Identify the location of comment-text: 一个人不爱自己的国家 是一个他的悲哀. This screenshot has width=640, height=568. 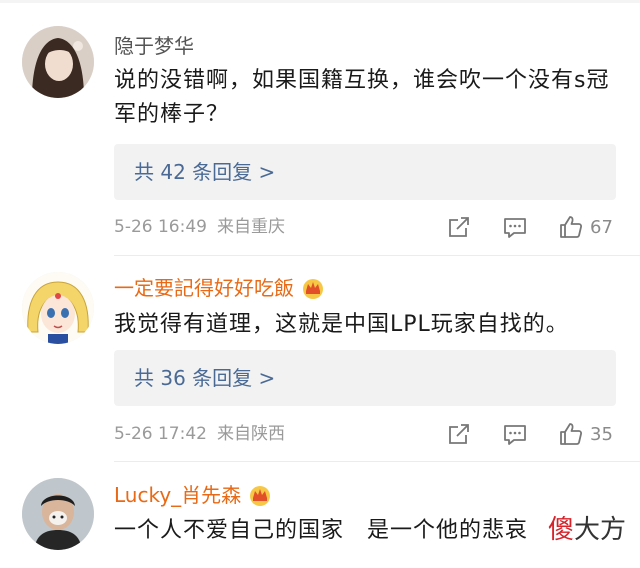
(321, 530).